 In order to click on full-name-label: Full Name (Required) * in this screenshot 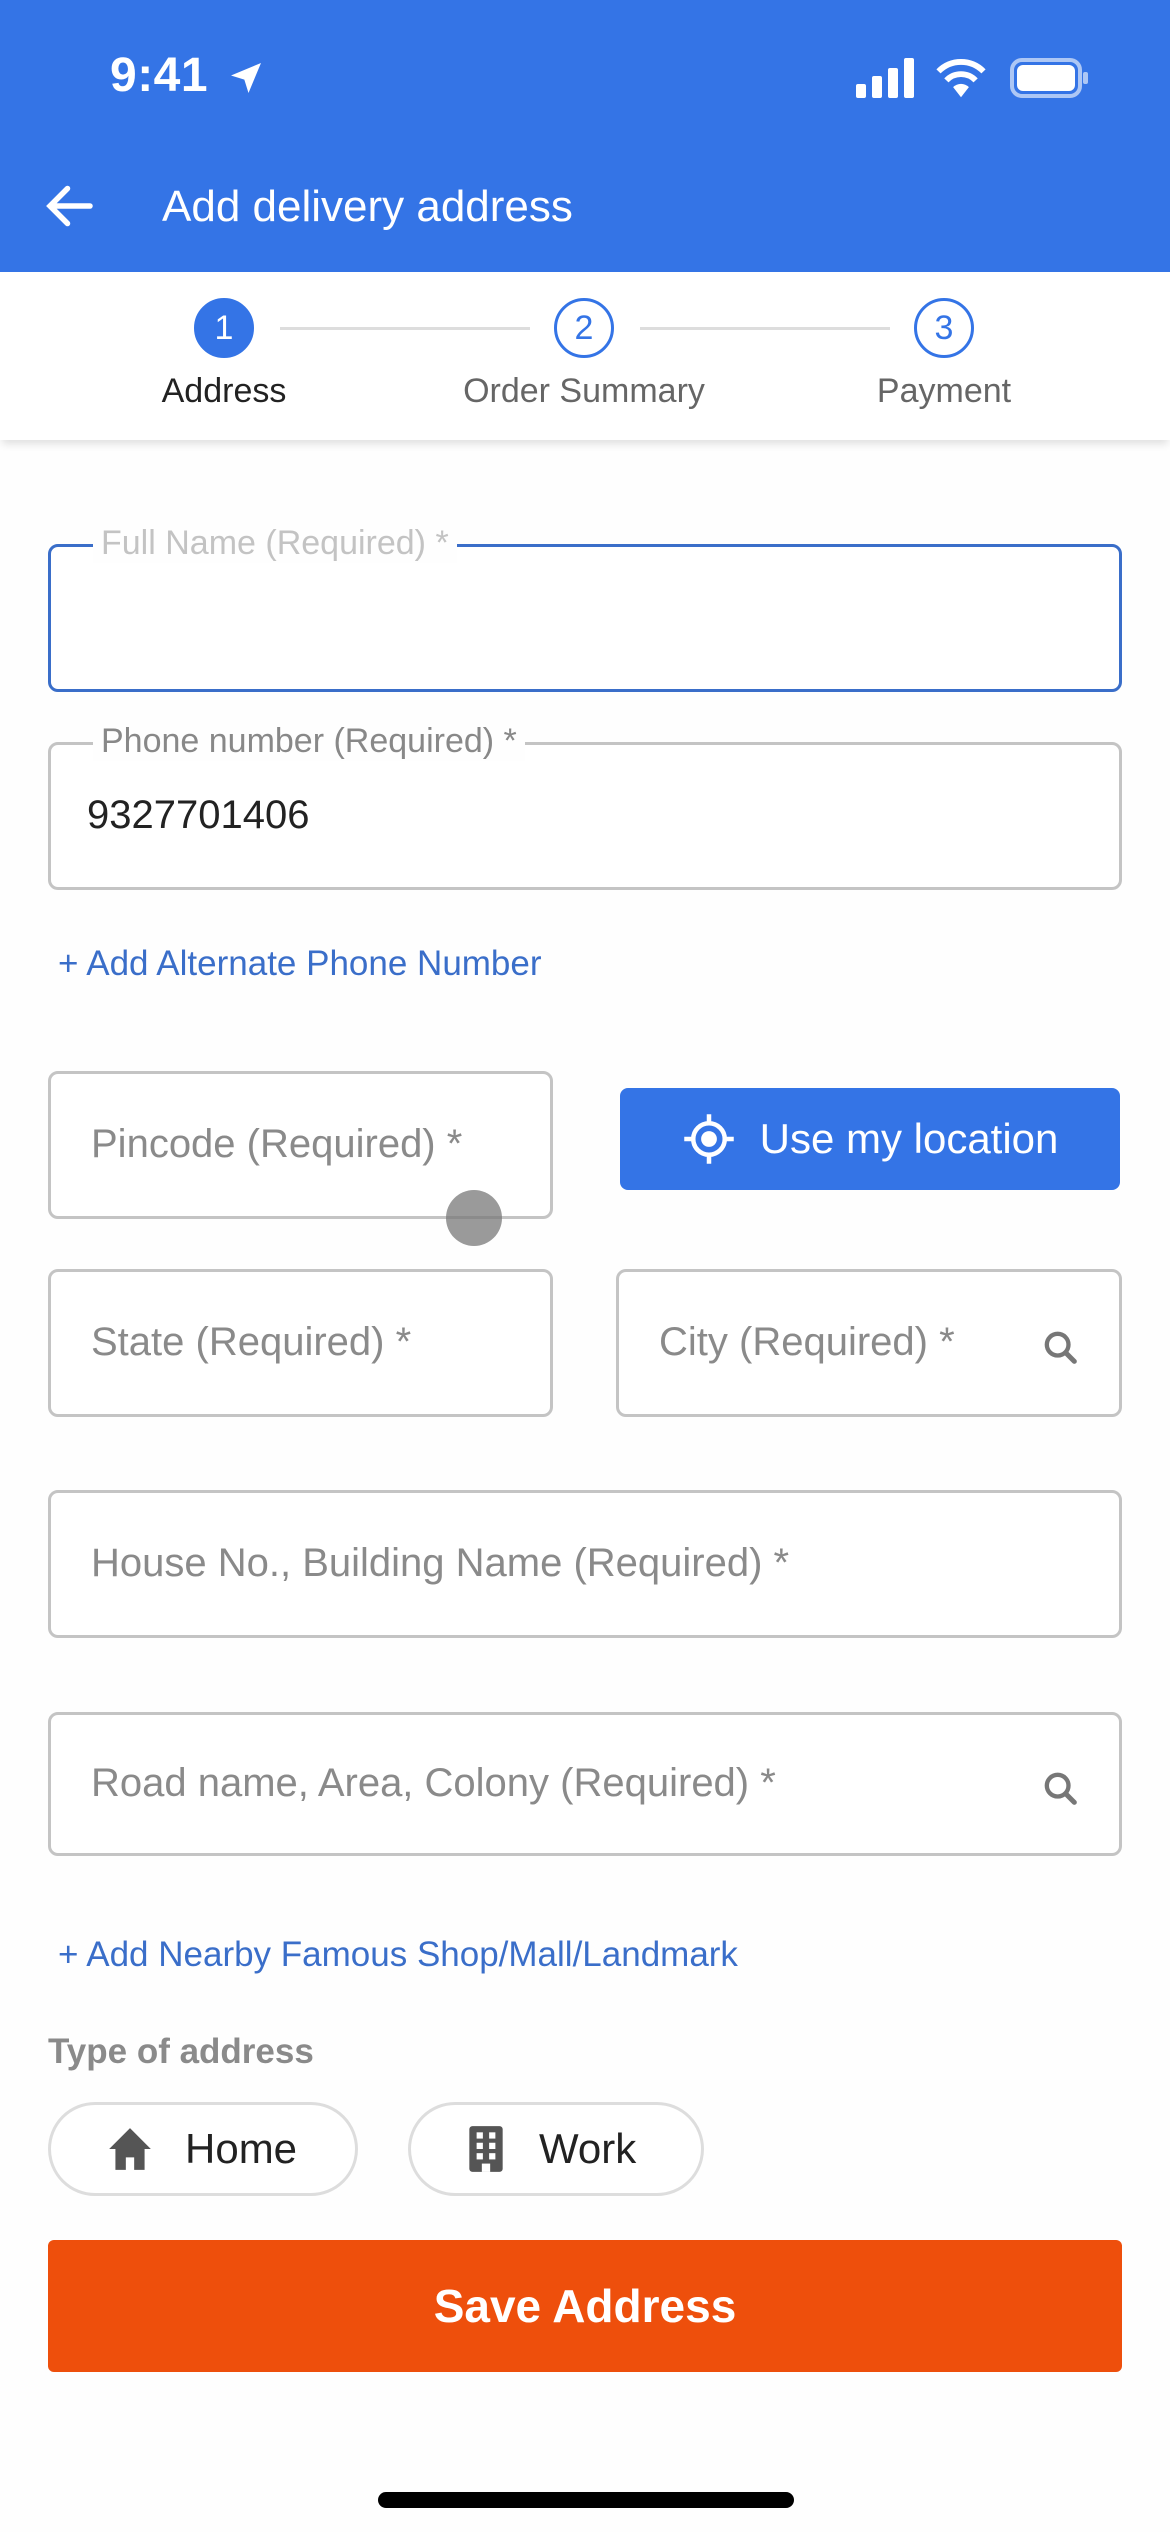, I will do `click(275, 543)`.